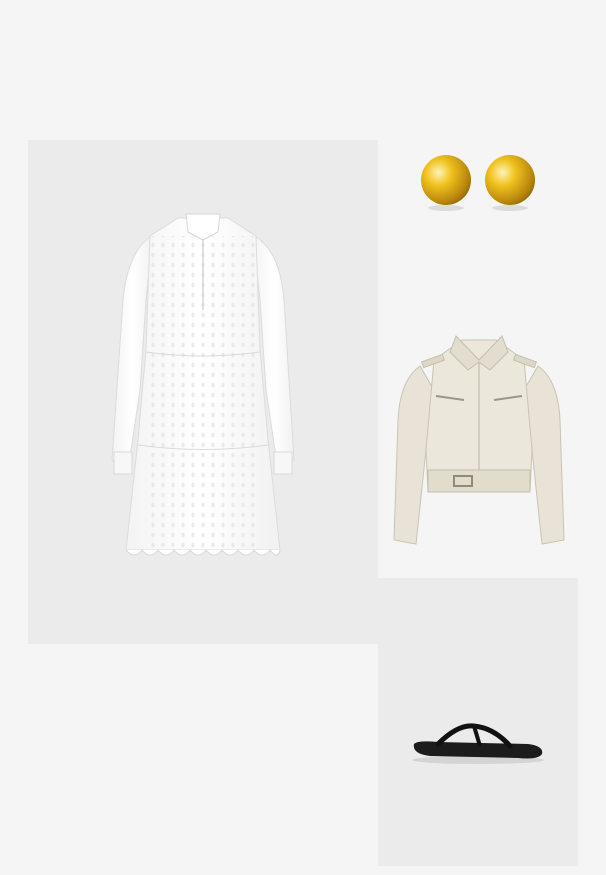 The width and height of the screenshot is (606, 875). Describe the element at coordinates (203, 384) in the screenshot. I see `white-eyelet-dress-image` at that location.